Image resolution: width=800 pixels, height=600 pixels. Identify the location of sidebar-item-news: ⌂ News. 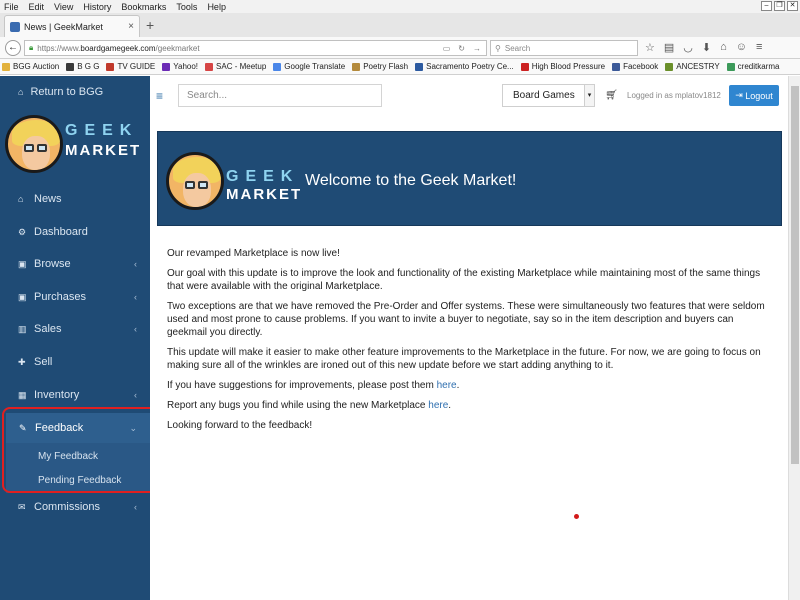
(75, 199).